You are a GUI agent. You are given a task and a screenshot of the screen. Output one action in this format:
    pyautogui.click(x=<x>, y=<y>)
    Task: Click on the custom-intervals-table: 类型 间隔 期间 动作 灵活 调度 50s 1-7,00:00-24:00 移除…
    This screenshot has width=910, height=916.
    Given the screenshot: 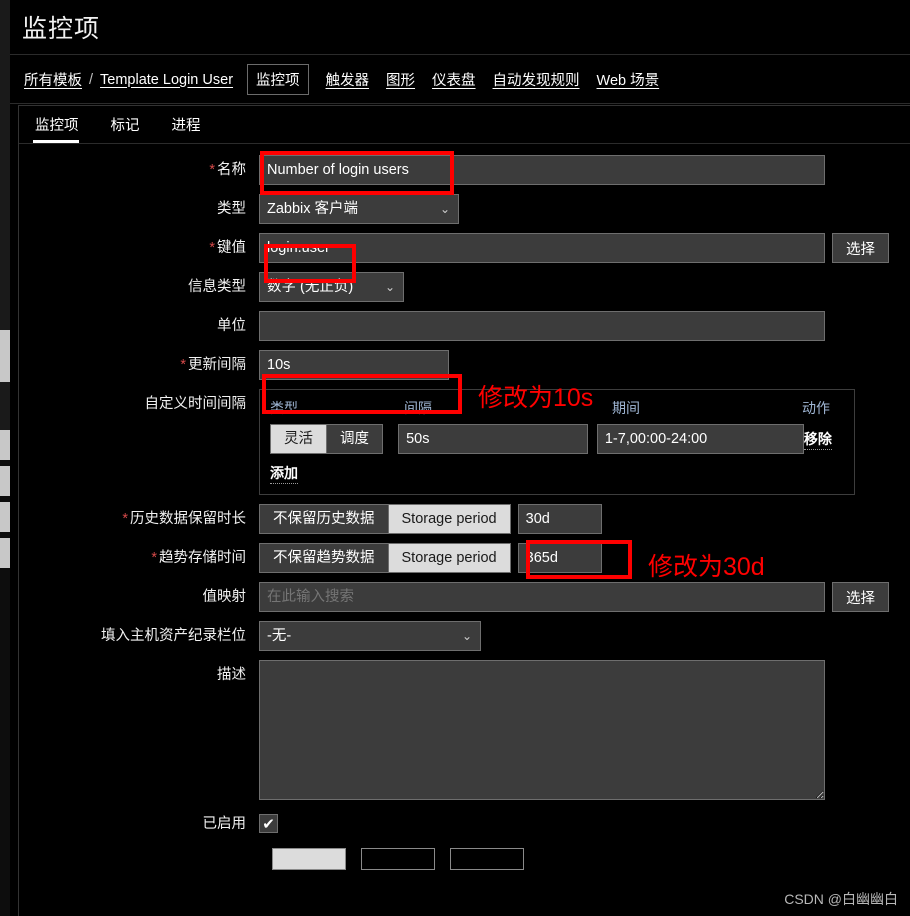 What is the action you would take?
    pyautogui.click(x=557, y=442)
    